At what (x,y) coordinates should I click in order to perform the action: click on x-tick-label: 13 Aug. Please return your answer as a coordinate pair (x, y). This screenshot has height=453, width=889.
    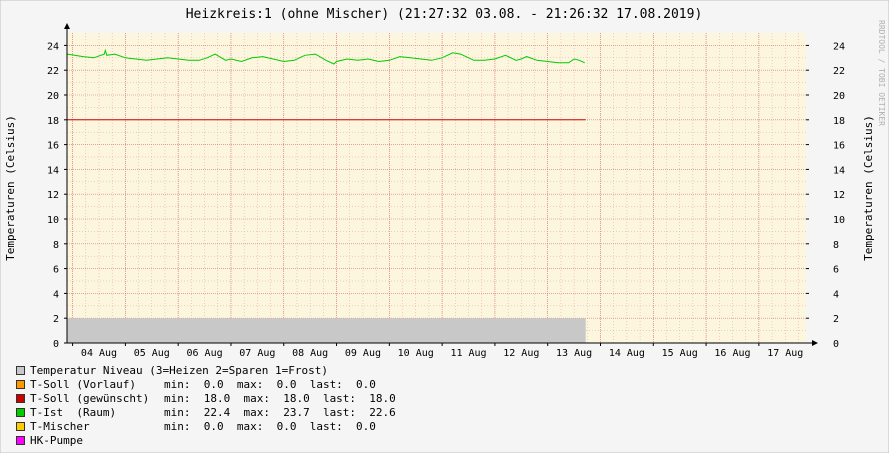
    Looking at the image, I should click on (574, 353).